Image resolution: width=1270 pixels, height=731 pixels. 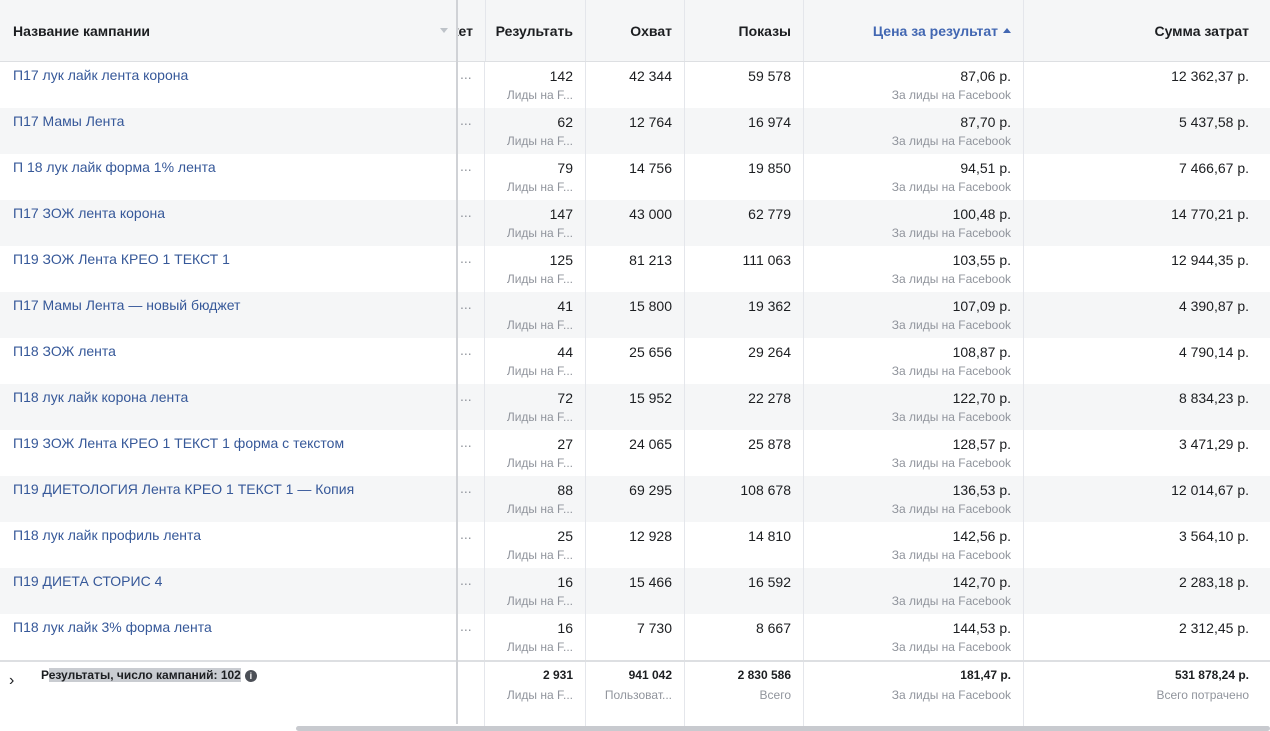 What do you see at coordinates (744, 315) in the screenshot?
I see `impressions-cell: 19 362` at bounding box center [744, 315].